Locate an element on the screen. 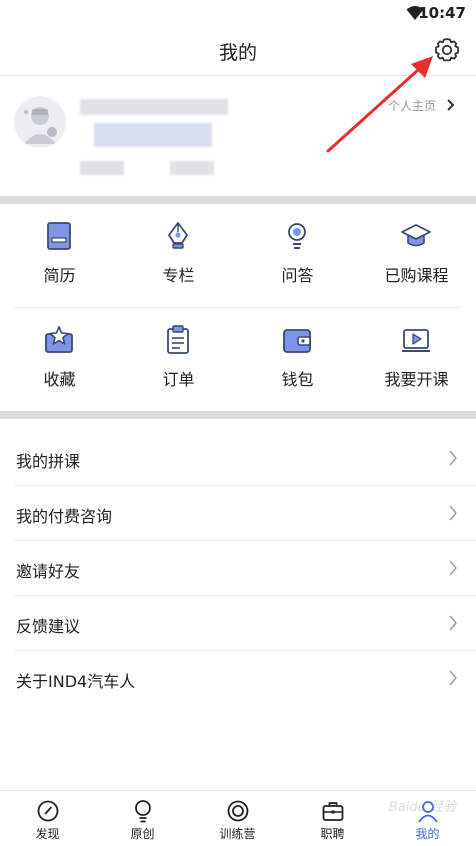  grid-item-favorites: 收藏 is located at coordinates (59, 360).